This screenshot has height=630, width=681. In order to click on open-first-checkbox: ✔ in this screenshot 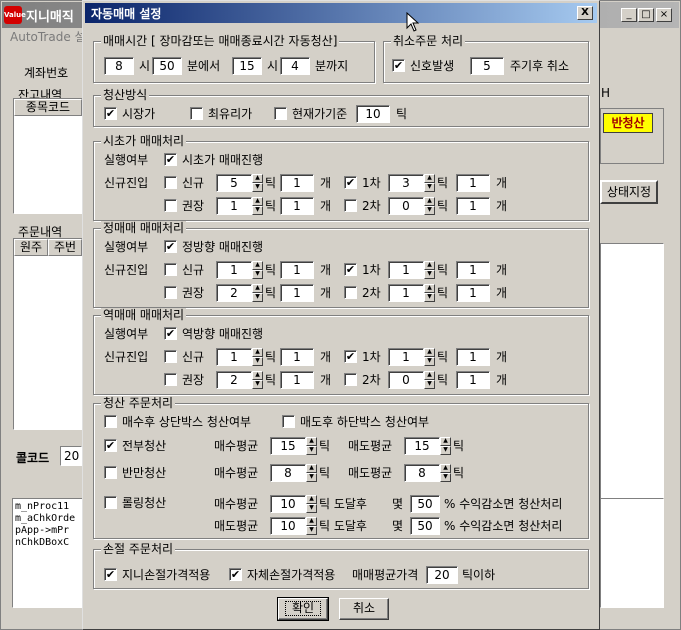, I will do `click(350, 182)`.